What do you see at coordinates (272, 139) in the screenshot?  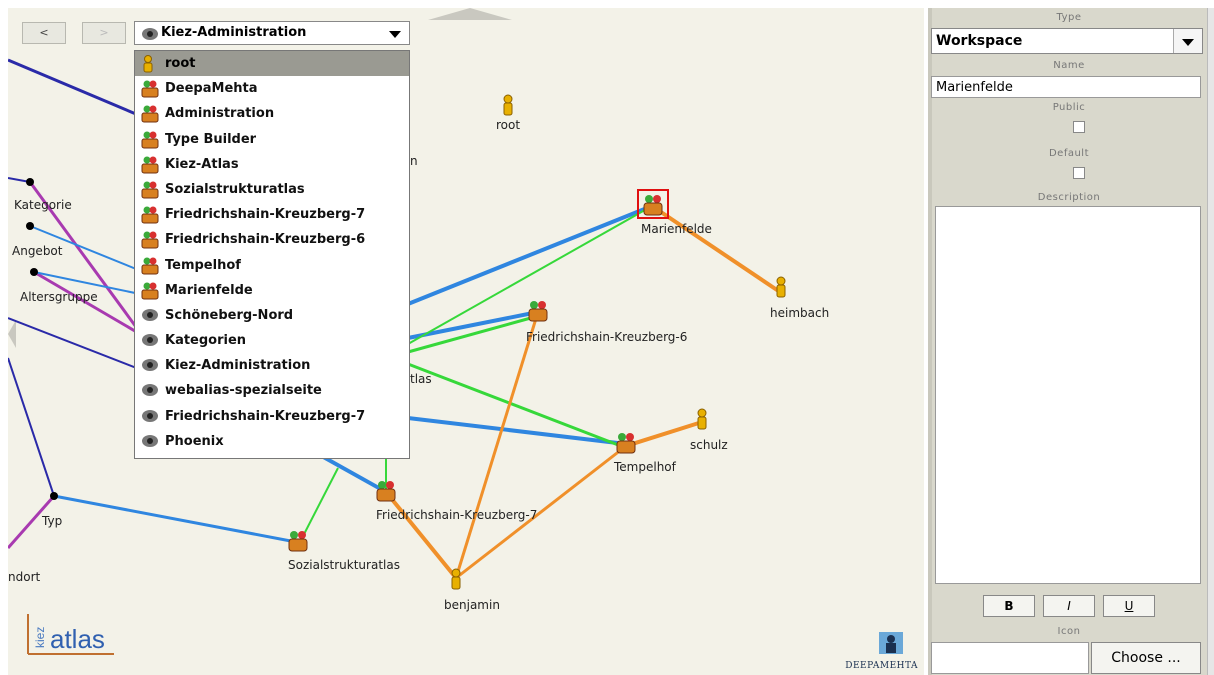 I see `dropdown-item: Type Builder` at bounding box center [272, 139].